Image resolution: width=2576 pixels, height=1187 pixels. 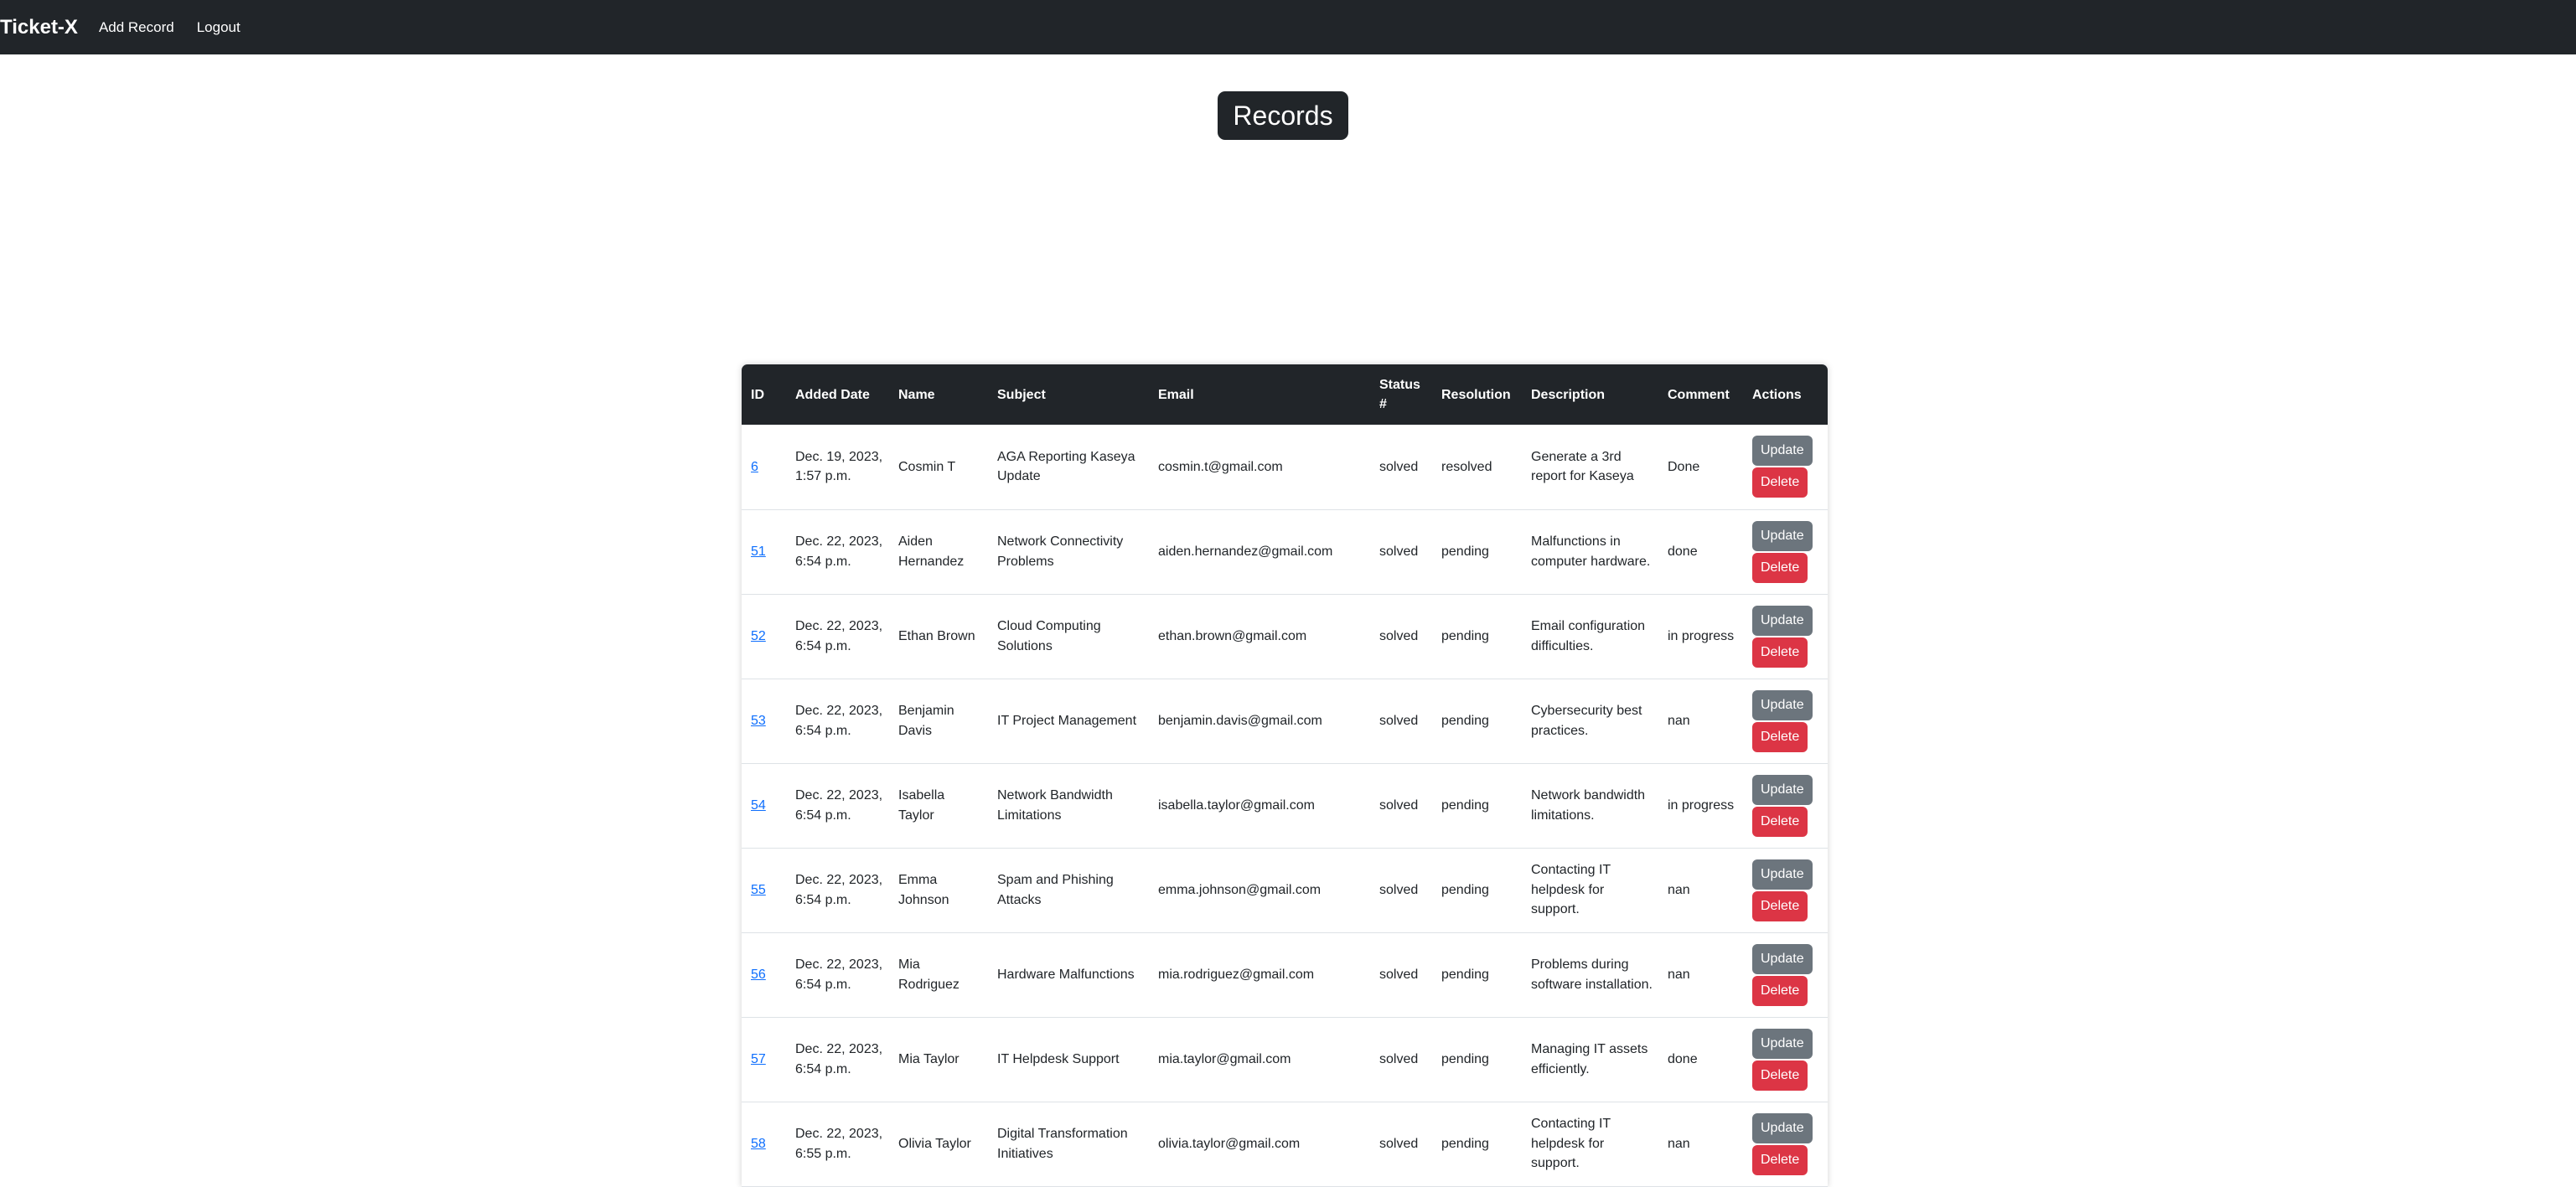 What do you see at coordinates (1476, 395) in the screenshot?
I see `header-resolution: Resolution` at bounding box center [1476, 395].